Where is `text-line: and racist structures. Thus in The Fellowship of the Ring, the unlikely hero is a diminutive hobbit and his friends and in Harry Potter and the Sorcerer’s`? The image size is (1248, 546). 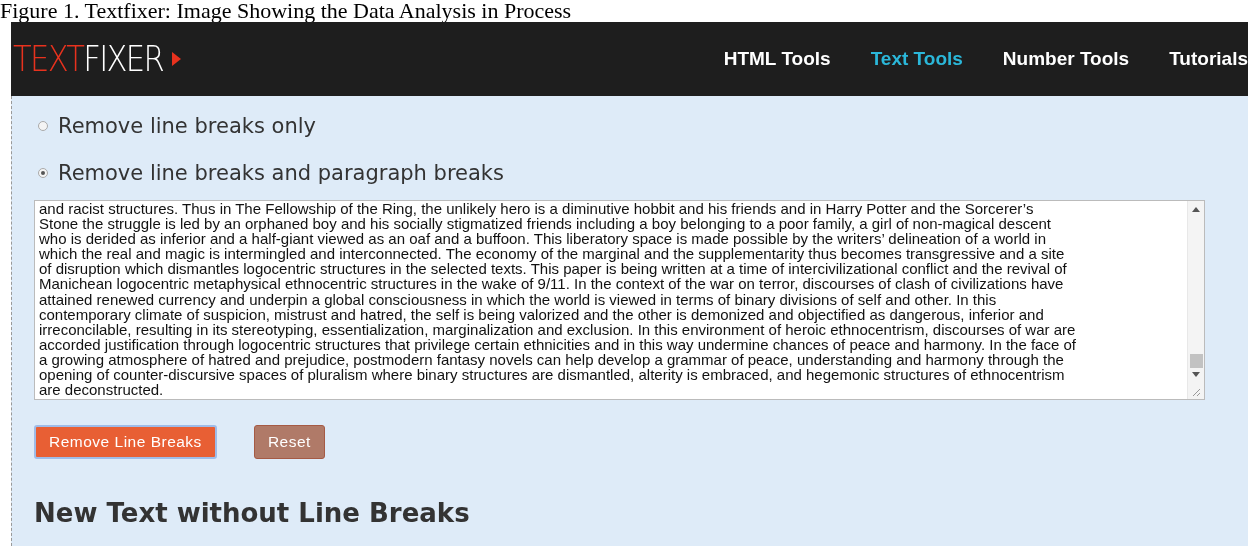
text-line: and racist structures. Thus in The Fellowship of the Ring, the unlikely hero is a diminutive hobbit and his friends and in Harry Potter and the Sorcerer’s is located at coordinates (536, 209).